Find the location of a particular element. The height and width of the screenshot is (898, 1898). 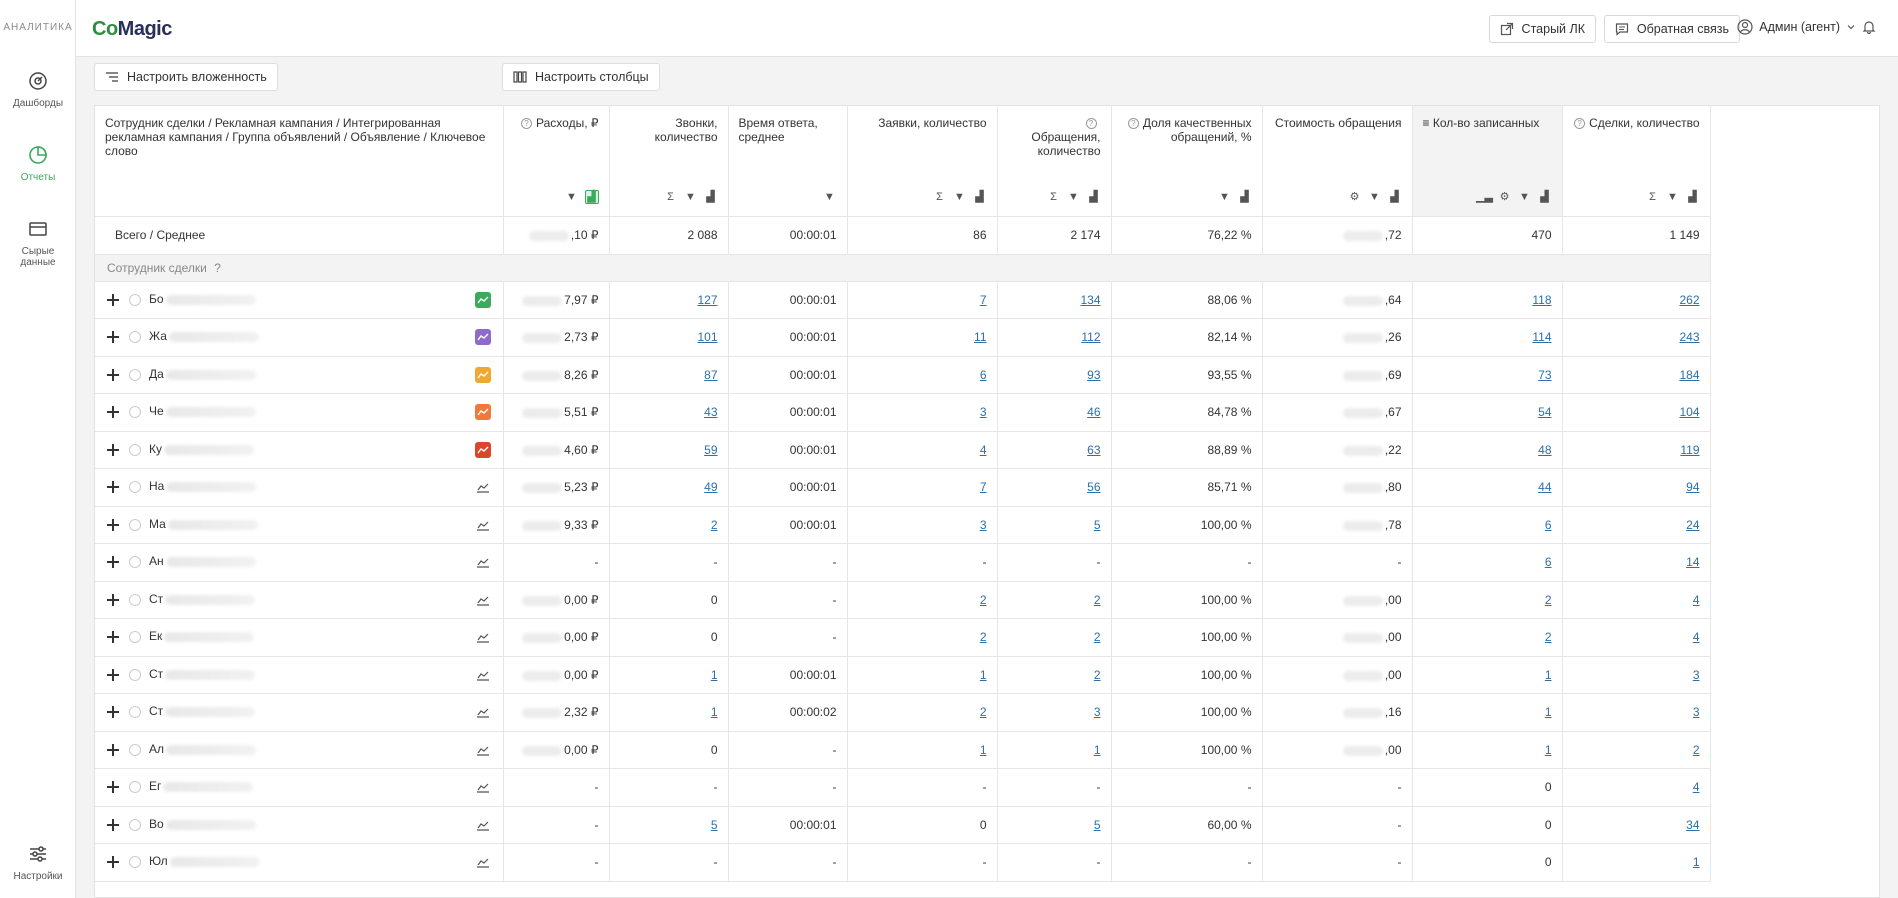

cell-link: 14 is located at coordinates (1692, 562).